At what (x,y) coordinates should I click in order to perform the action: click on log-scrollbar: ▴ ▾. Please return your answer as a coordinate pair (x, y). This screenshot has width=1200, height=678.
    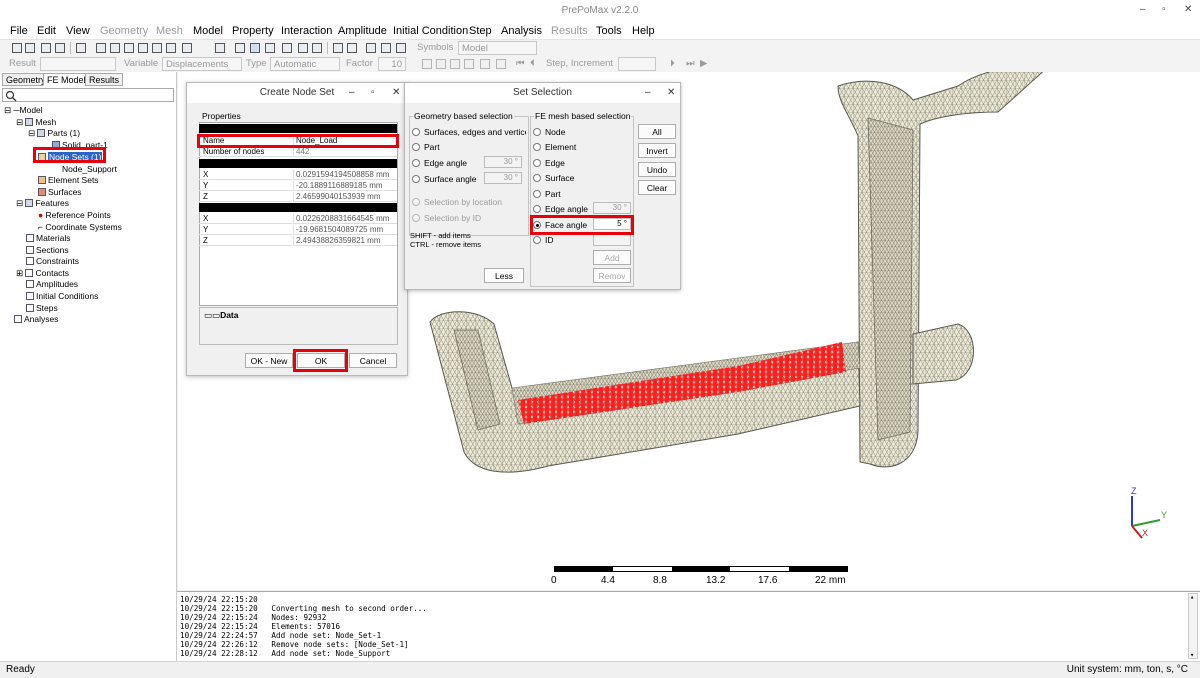
    Looking at the image, I should click on (1193, 626).